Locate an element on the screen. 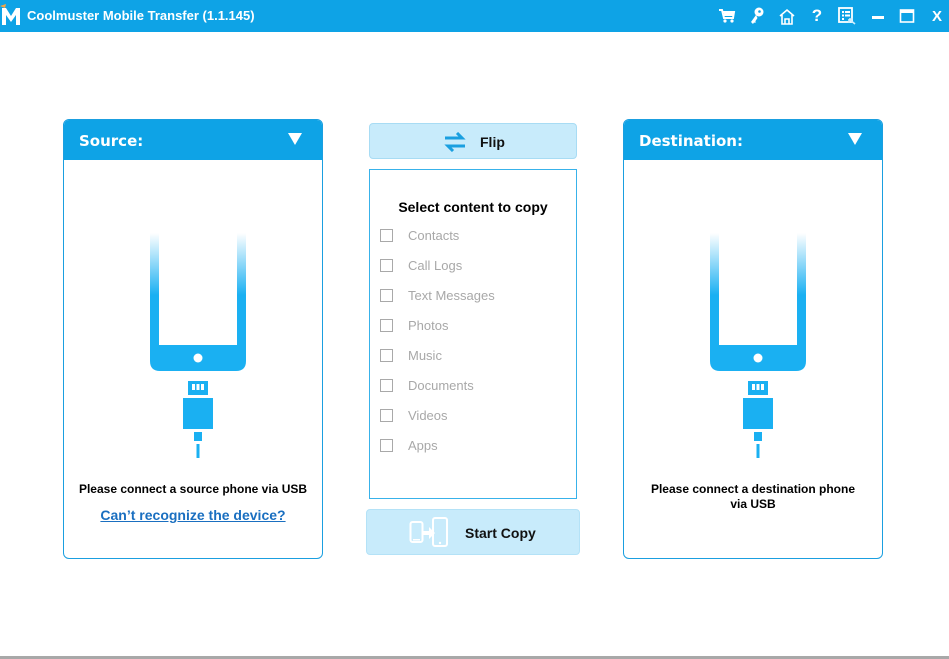 The height and width of the screenshot is (659, 949). phone-transfer-icon is located at coordinates (428, 532).